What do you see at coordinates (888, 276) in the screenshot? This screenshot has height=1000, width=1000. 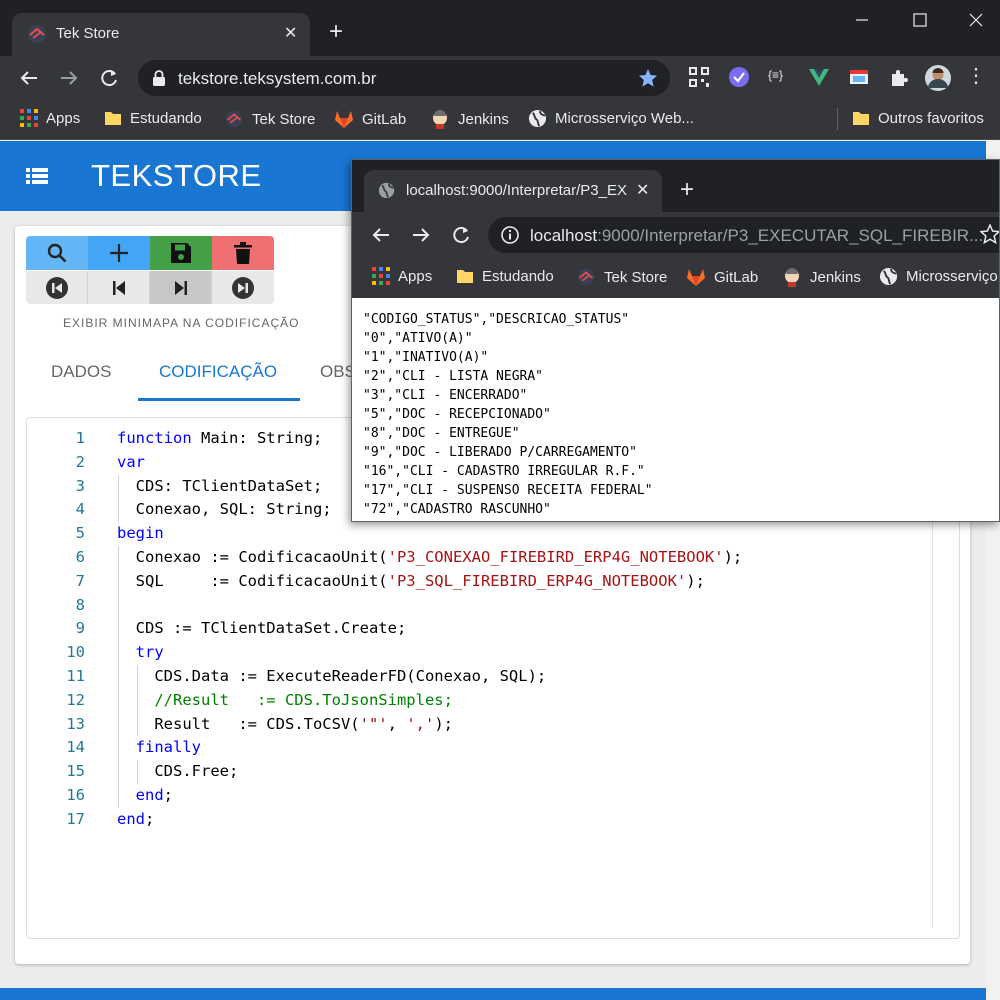 I see `globe-icon` at bounding box center [888, 276].